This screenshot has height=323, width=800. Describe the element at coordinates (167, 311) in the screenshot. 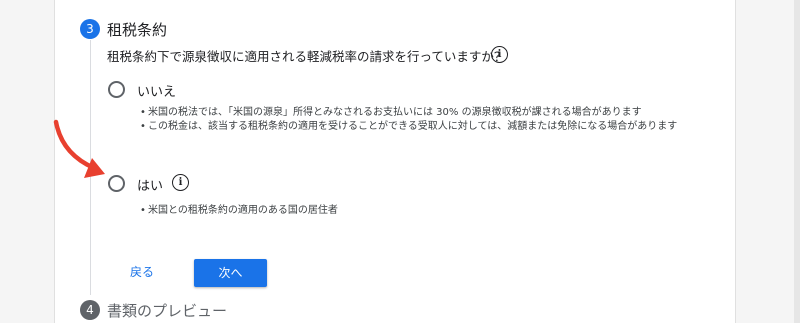

I see `step-4-title: 書類のプレビュー` at that location.